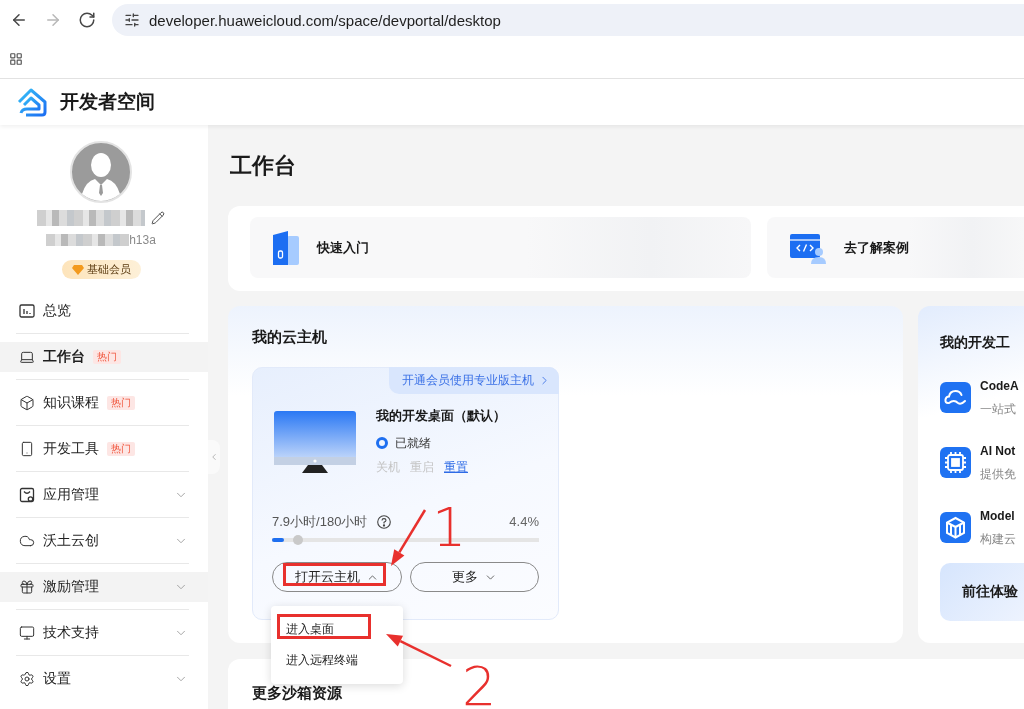 The width and height of the screenshot is (1024, 709). I want to click on app-window-icon, so click(27, 495).